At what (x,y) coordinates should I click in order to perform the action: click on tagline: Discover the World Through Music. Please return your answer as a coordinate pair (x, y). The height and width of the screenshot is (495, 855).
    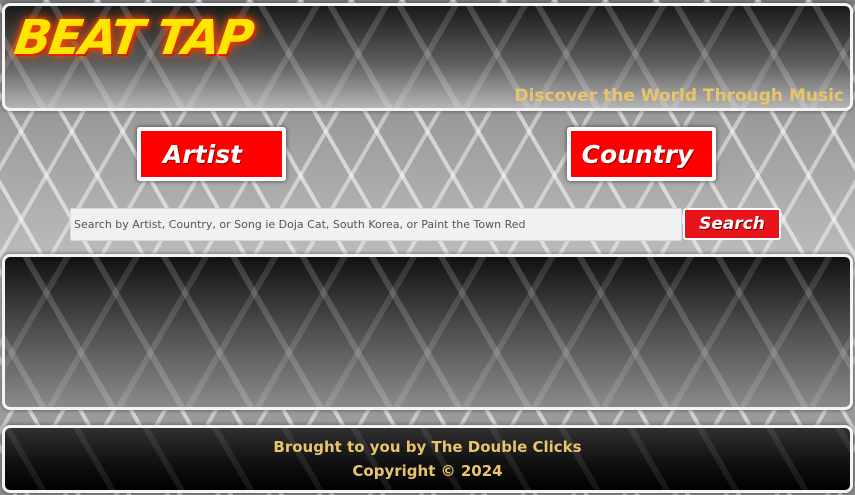
    Looking at the image, I should click on (679, 96).